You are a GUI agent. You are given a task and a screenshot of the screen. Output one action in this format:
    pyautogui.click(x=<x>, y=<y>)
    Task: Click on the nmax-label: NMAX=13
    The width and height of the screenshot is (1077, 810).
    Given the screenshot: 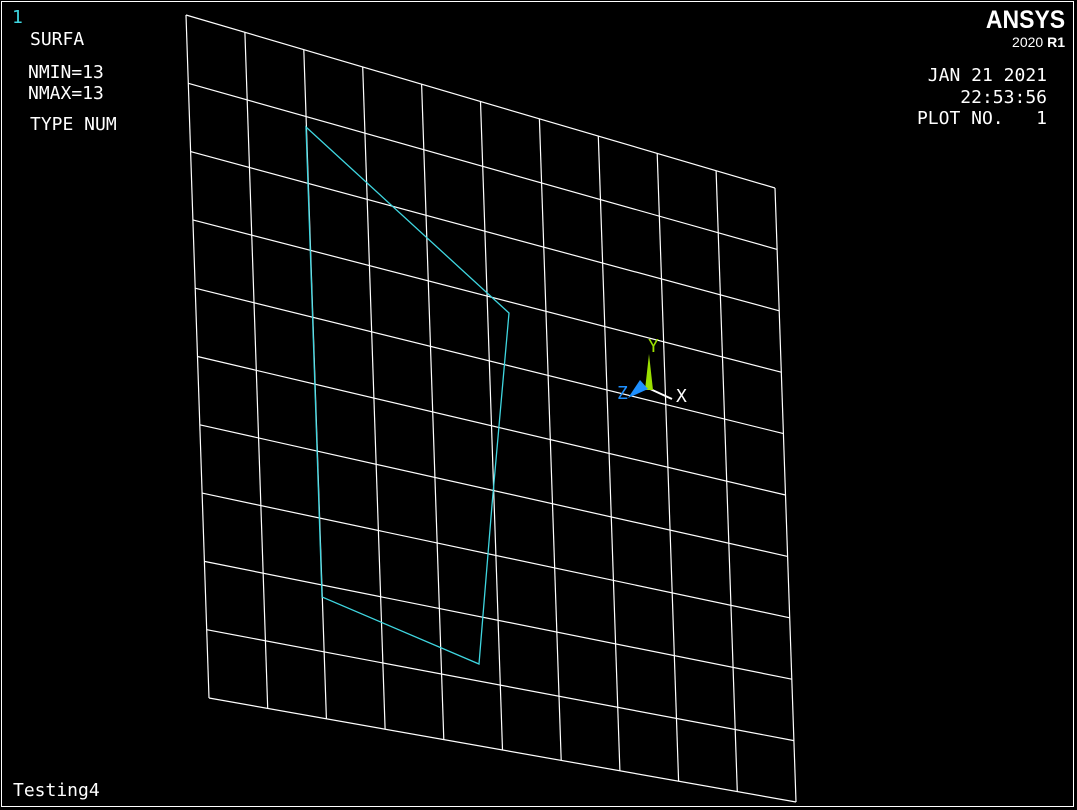 What is the action you would take?
    pyautogui.click(x=66, y=93)
    